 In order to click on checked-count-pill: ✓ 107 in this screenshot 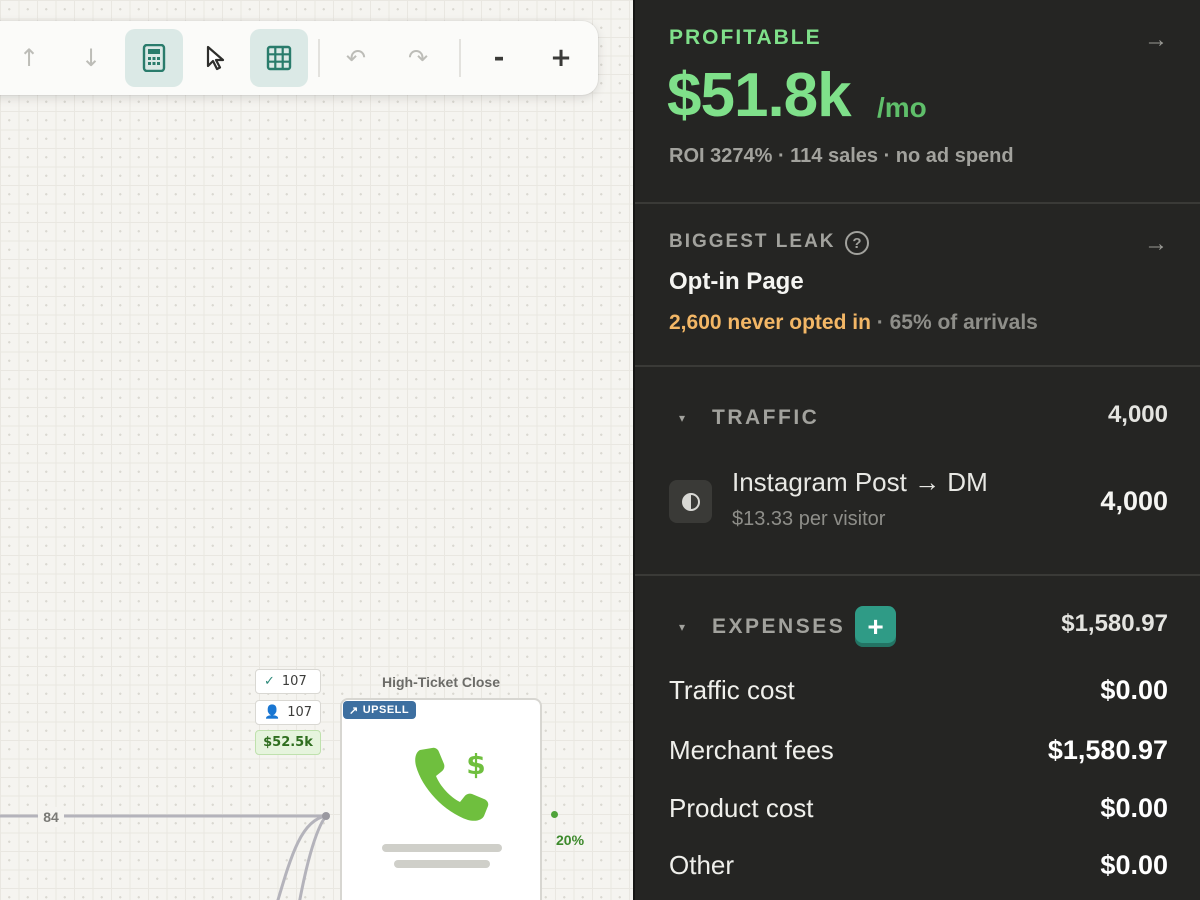, I will do `click(288, 681)`.